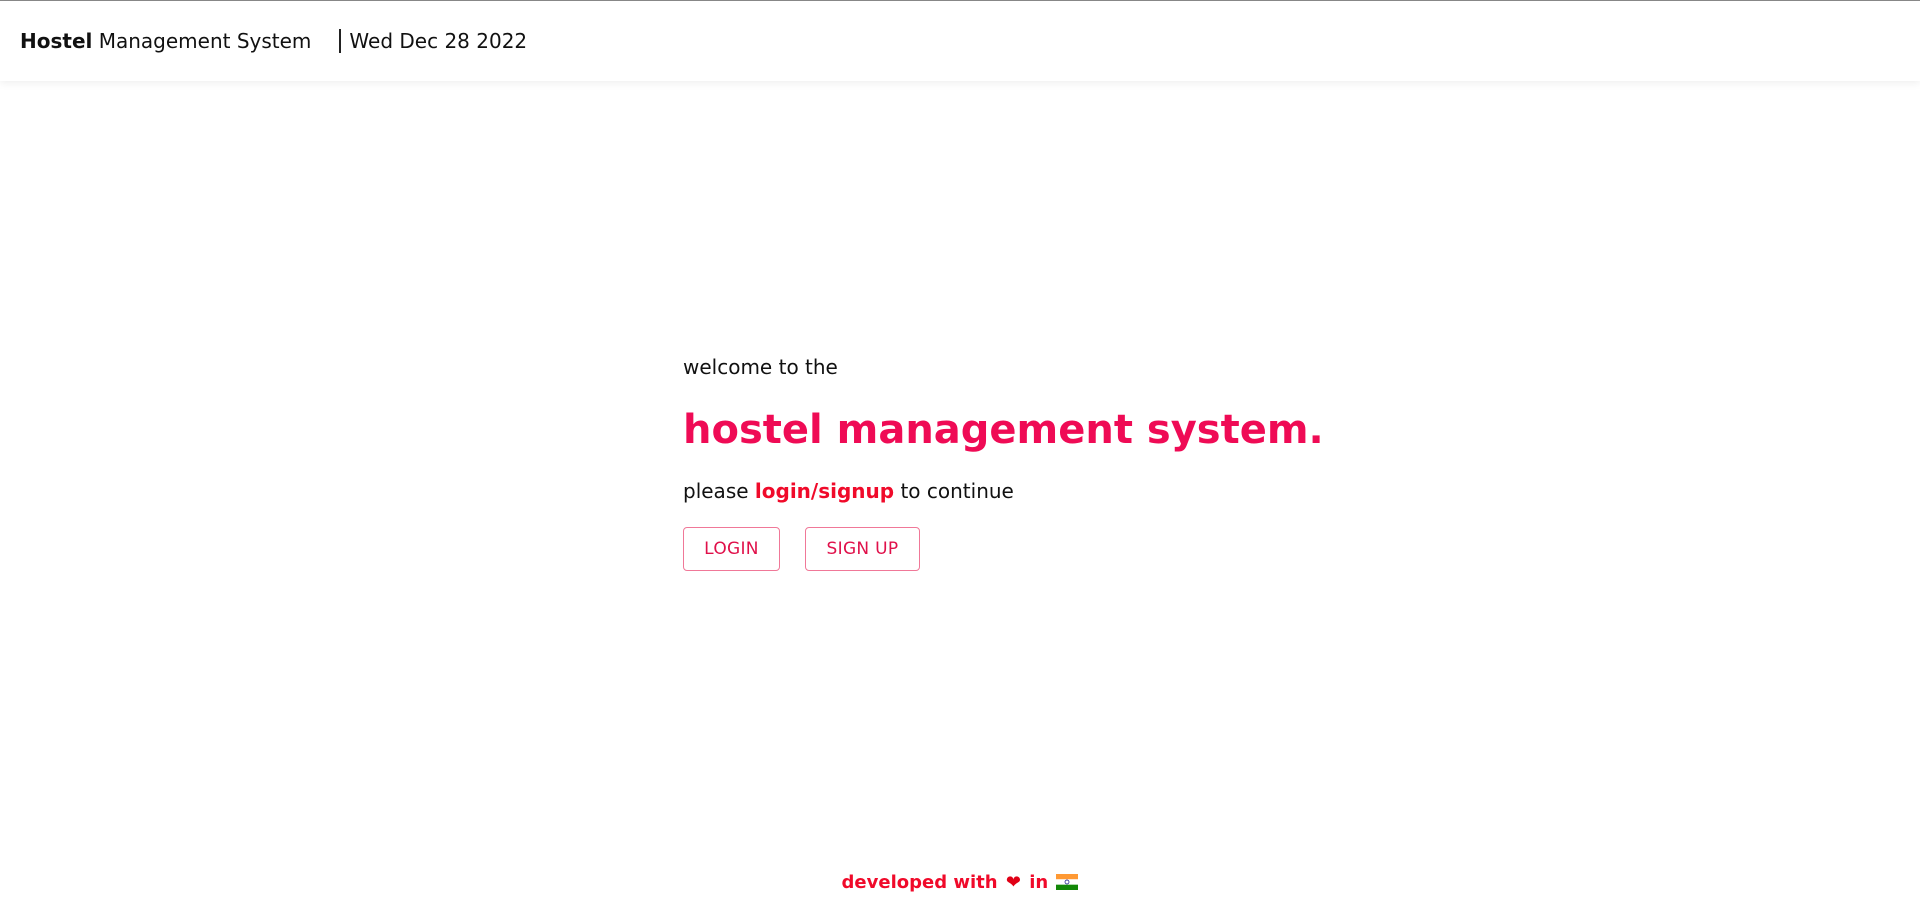 The height and width of the screenshot is (915, 1920). Describe the element at coordinates (340, 41) in the screenshot. I see `navbar-divider` at that location.